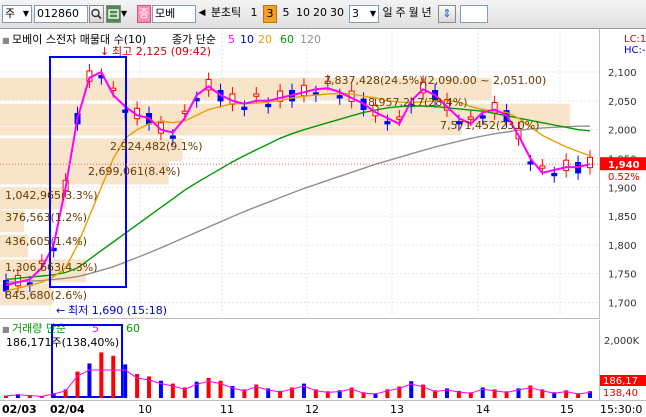 This screenshot has width=646, height=417. I want to click on tab-day: 일, so click(387, 14).